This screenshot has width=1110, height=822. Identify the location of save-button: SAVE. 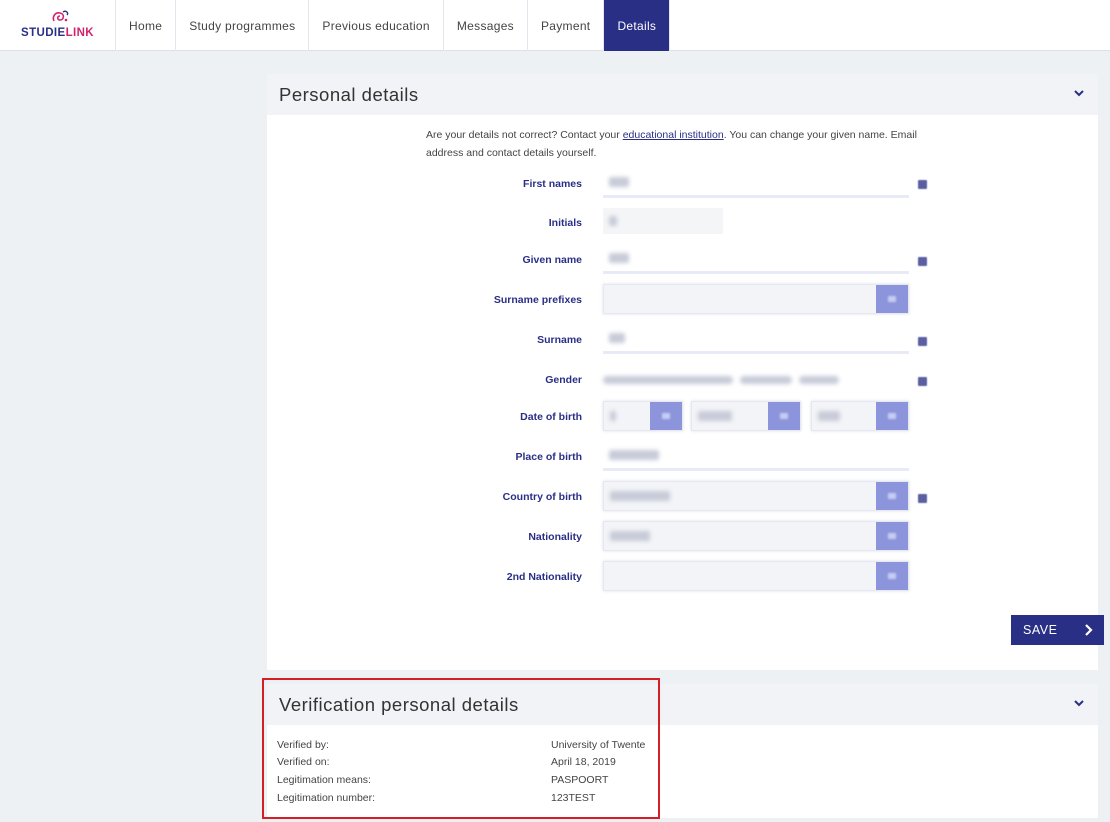
(1057, 630).